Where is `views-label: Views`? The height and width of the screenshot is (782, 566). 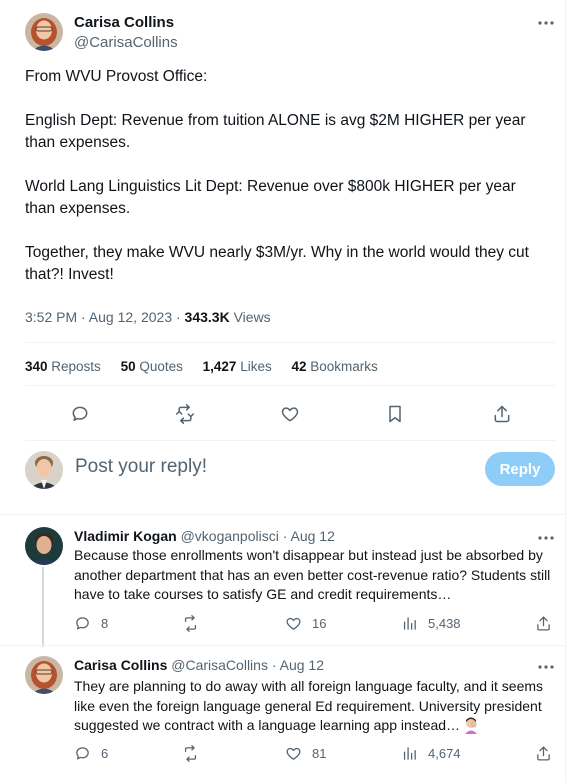 views-label: Views is located at coordinates (250, 317).